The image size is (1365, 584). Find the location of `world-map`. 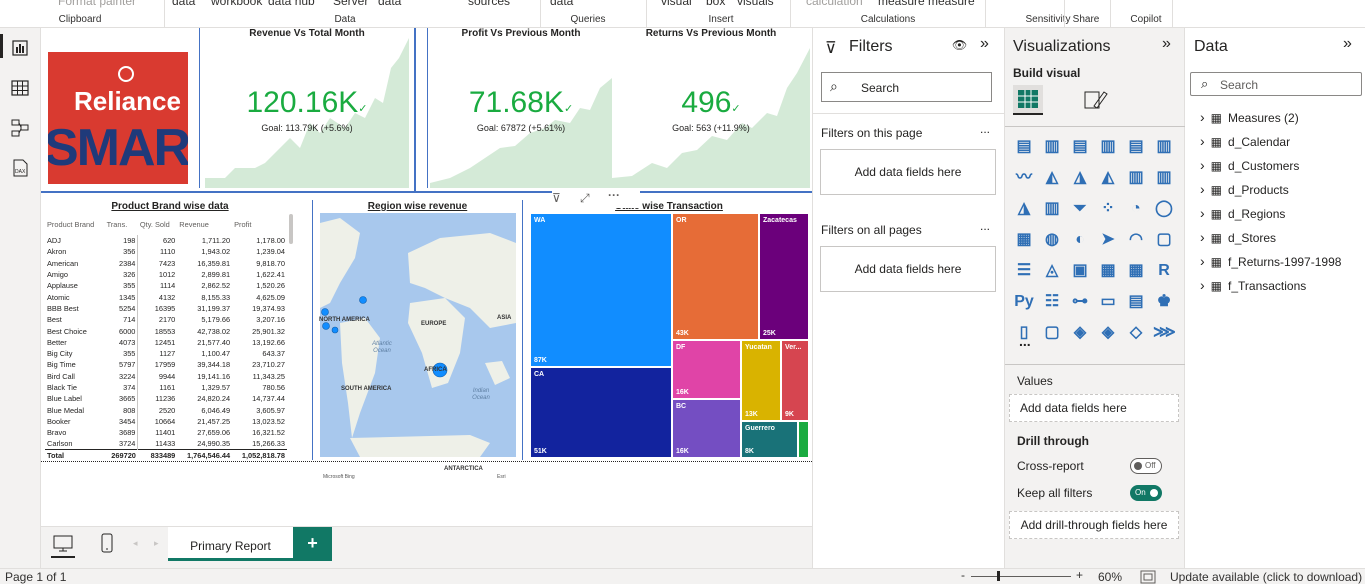

world-map is located at coordinates (418, 335).